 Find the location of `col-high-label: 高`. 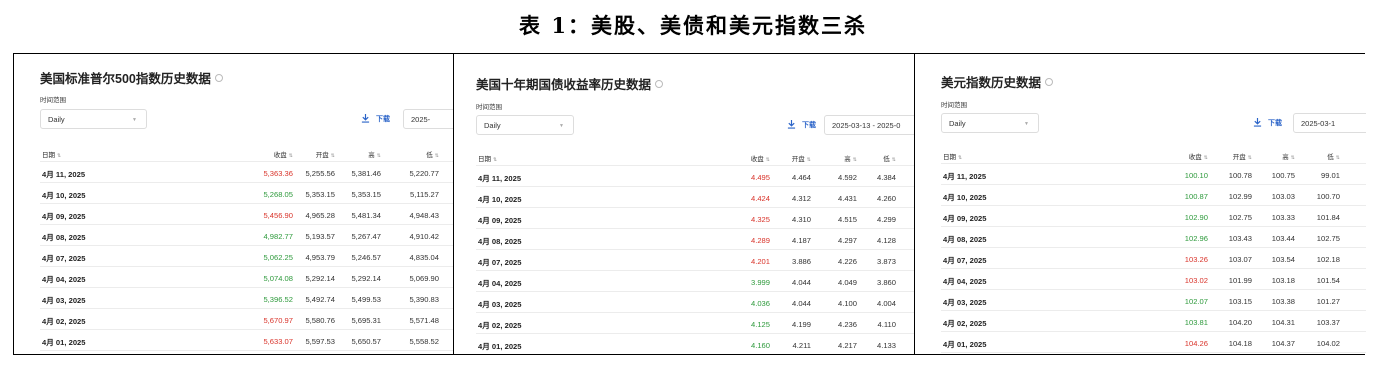

col-high-label: 高 is located at coordinates (847, 159).